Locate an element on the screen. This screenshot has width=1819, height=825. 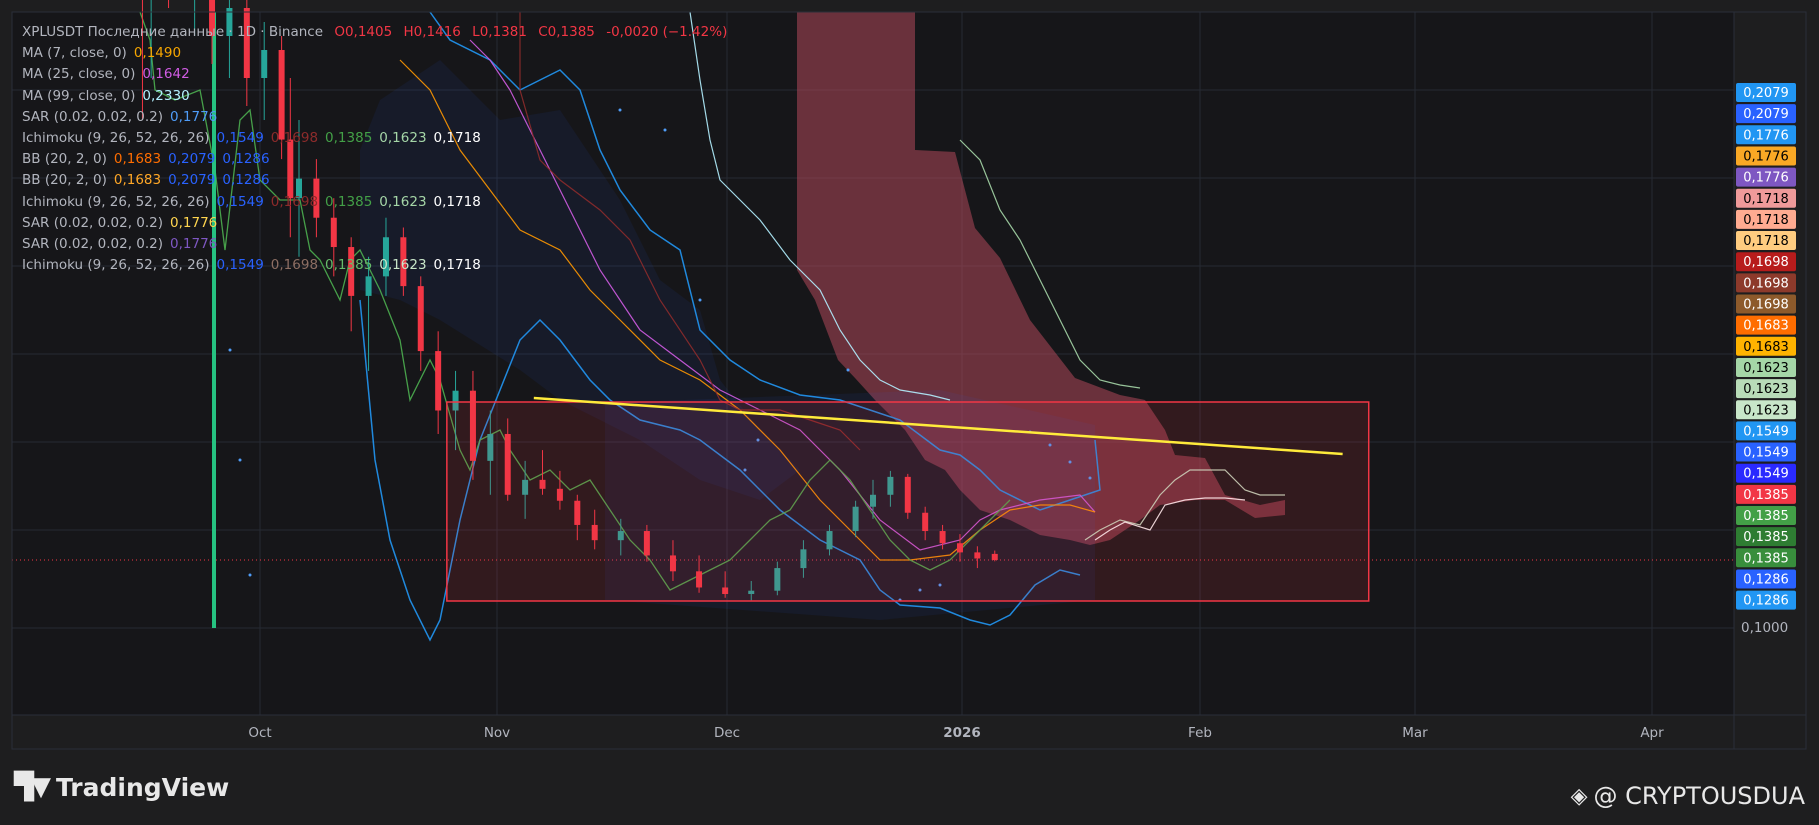
legend-value: 0,2330 is located at coordinates (166, 95).